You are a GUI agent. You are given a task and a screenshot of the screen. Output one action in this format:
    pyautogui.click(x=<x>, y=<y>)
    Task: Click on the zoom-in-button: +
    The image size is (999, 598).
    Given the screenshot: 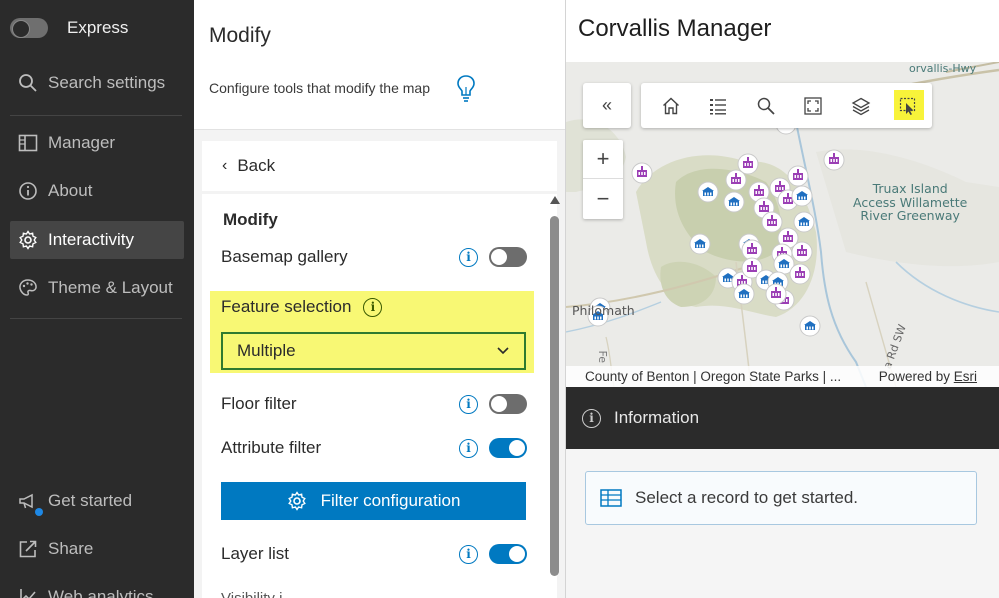 What is the action you would take?
    pyautogui.click(x=603, y=159)
    